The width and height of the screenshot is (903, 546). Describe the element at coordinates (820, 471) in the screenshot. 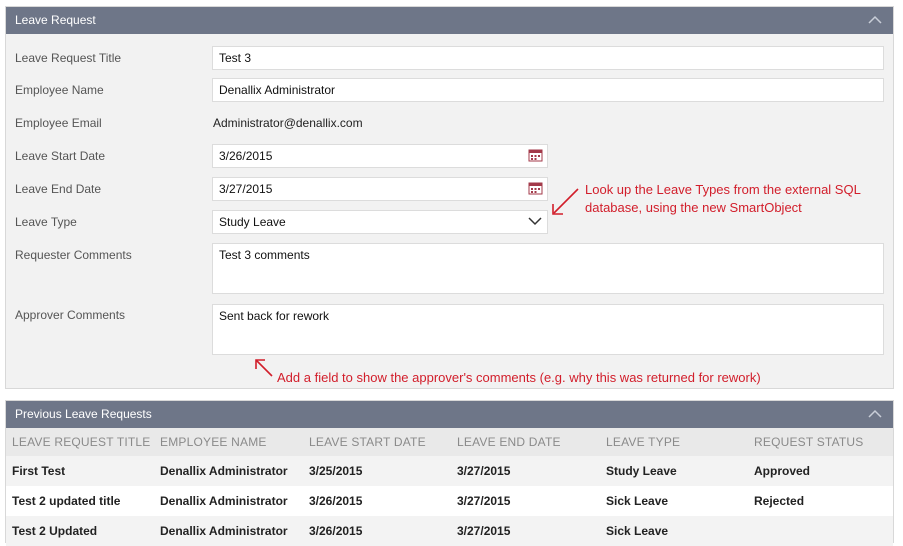

I see `table-cell: Approved` at that location.